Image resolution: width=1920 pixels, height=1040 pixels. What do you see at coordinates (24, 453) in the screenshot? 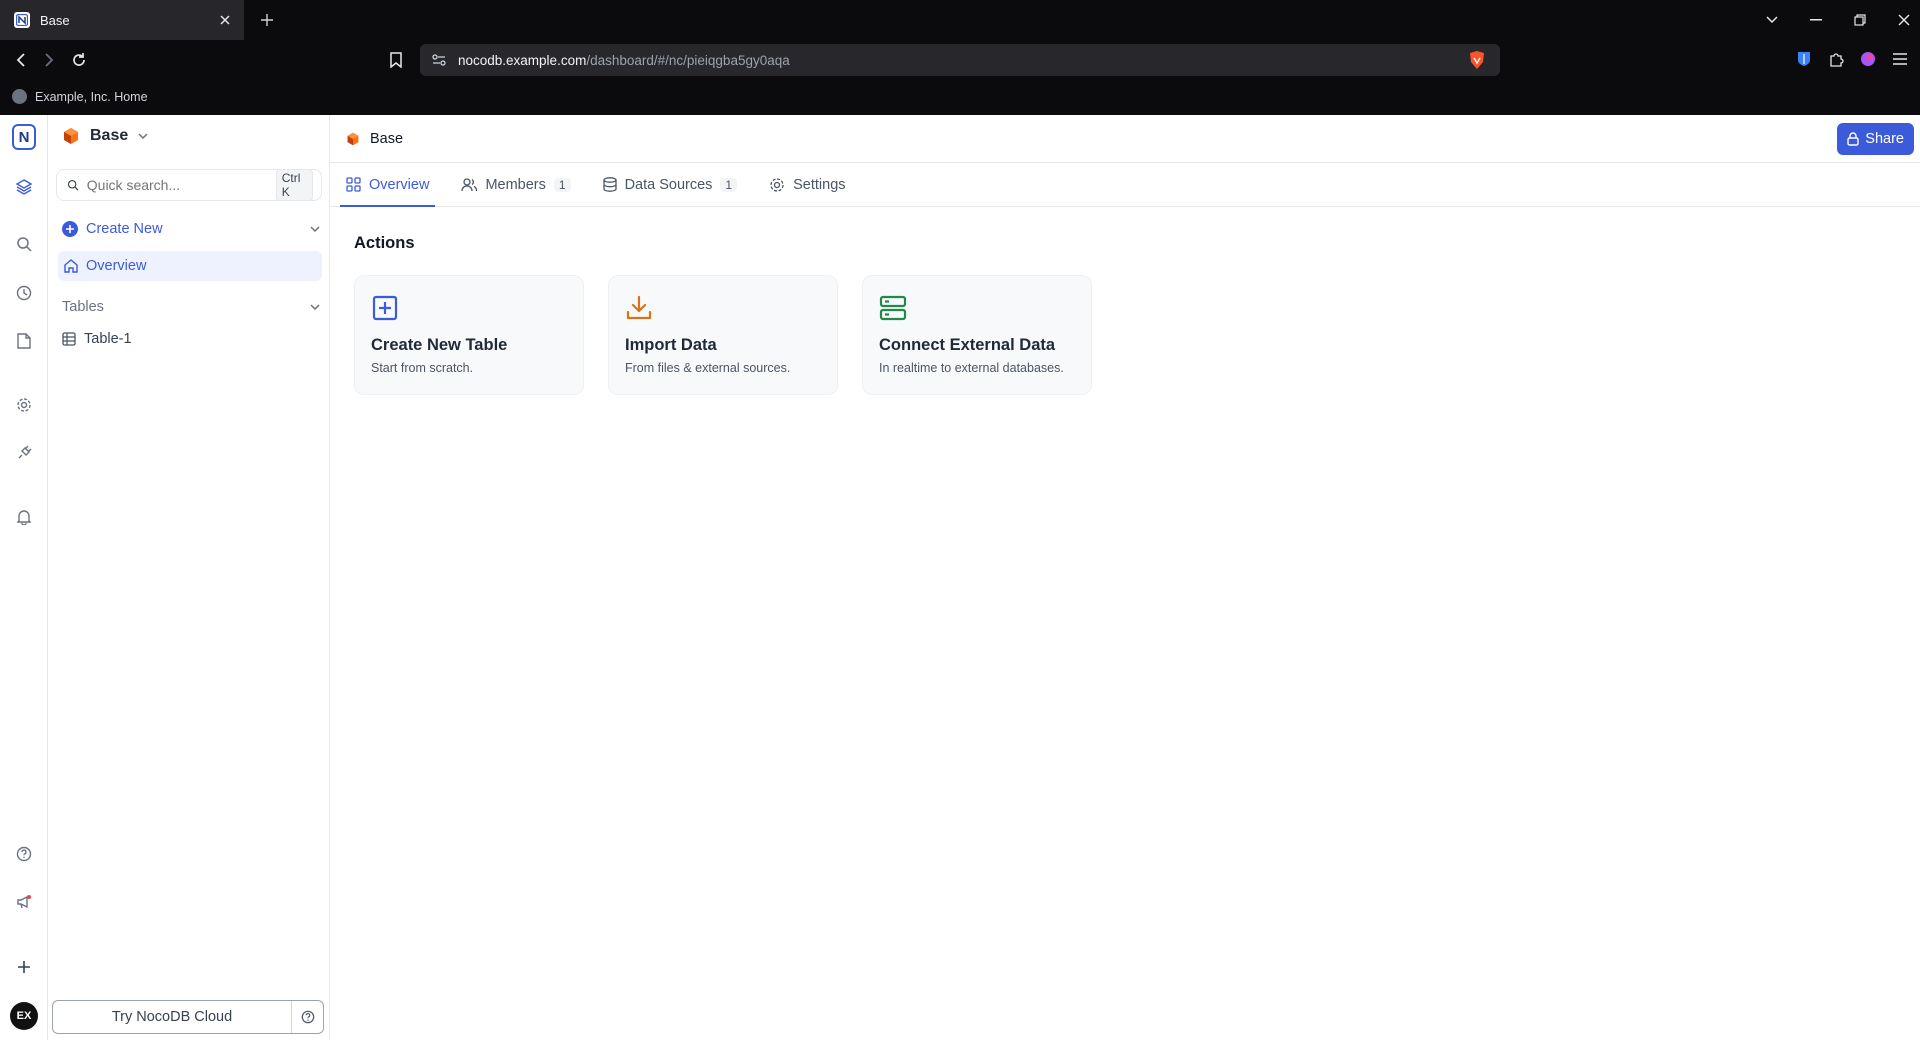
I see `integrations-plug-icon` at bounding box center [24, 453].